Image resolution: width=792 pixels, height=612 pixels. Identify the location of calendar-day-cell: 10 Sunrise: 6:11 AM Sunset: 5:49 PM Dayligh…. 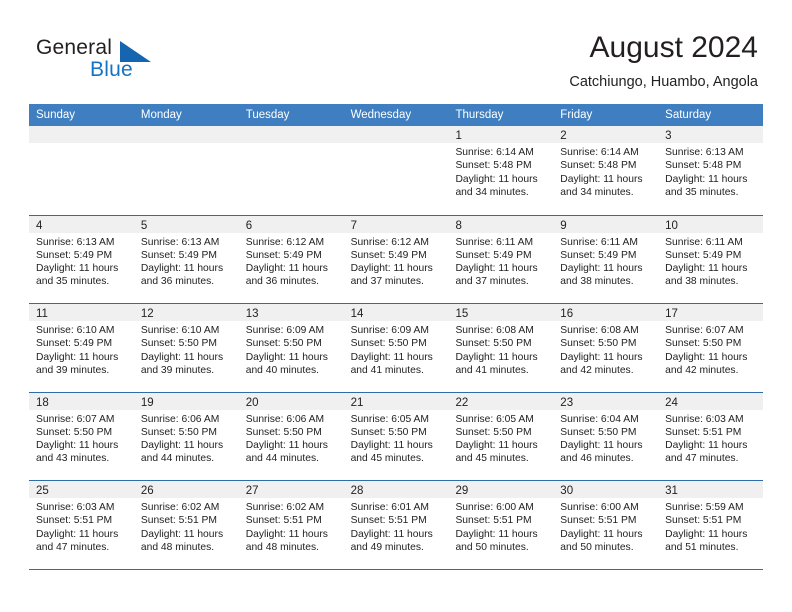
(711, 259).